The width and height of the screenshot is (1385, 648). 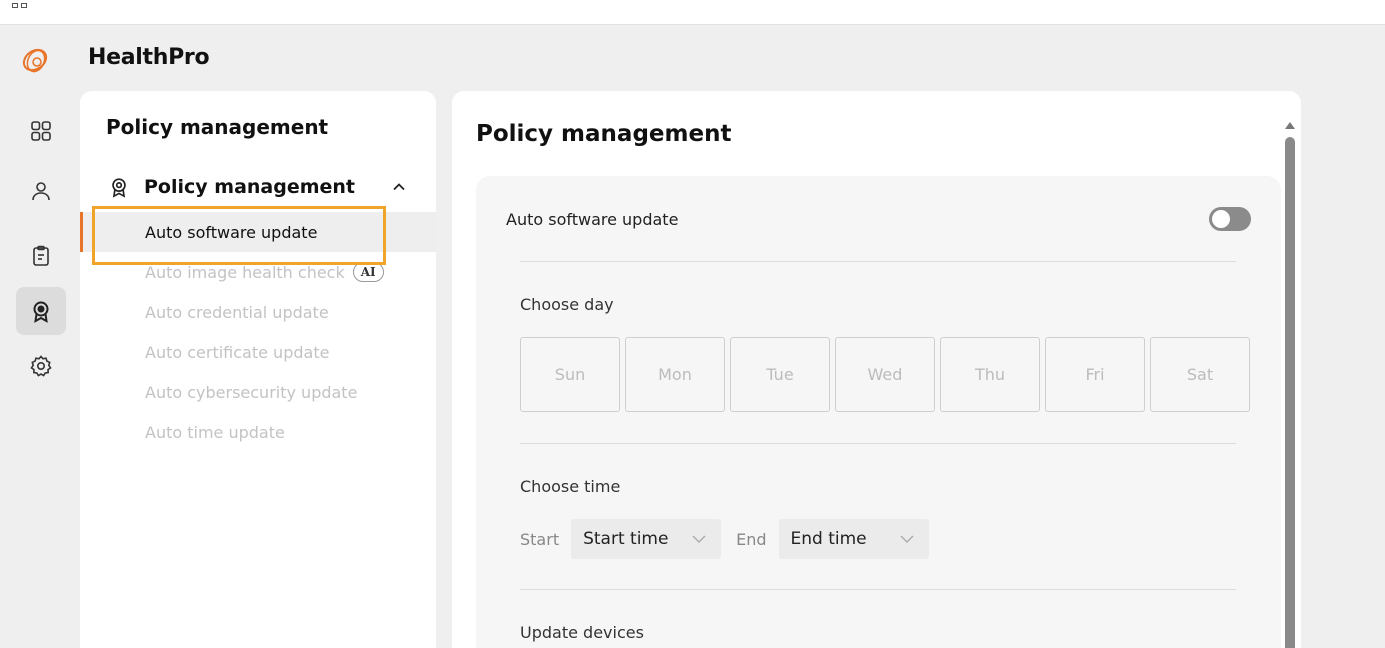 What do you see at coordinates (1221, 219) in the screenshot?
I see `toggle-knob` at bounding box center [1221, 219].